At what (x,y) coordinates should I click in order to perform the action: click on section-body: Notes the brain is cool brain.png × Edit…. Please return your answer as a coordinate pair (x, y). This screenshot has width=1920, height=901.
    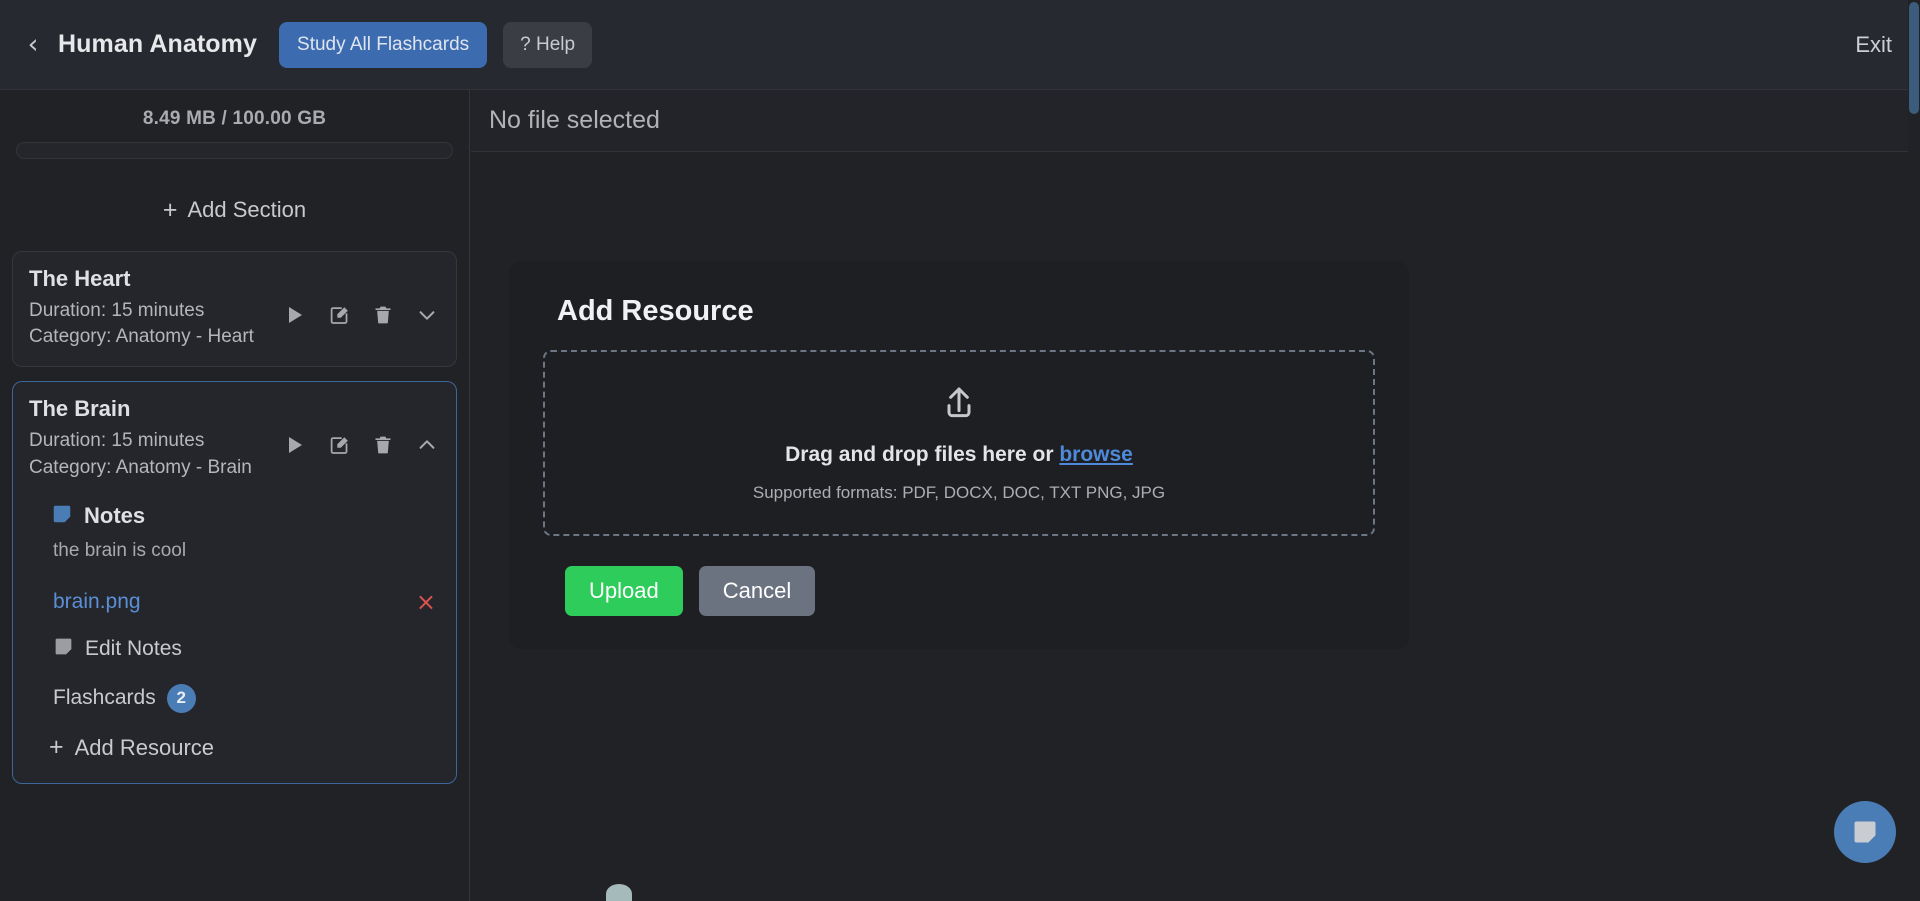
    Looking at the image, I should click on (234, 632).